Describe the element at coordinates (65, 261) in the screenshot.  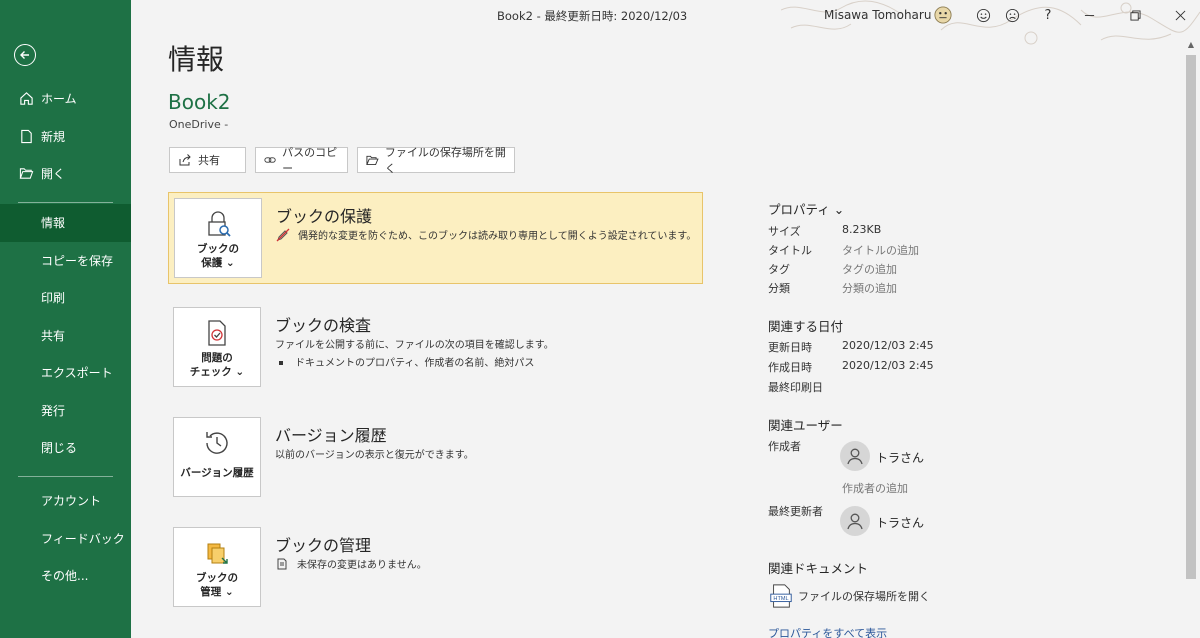
I see `sidebar-item-save-copy: コピーを保存` at that location.